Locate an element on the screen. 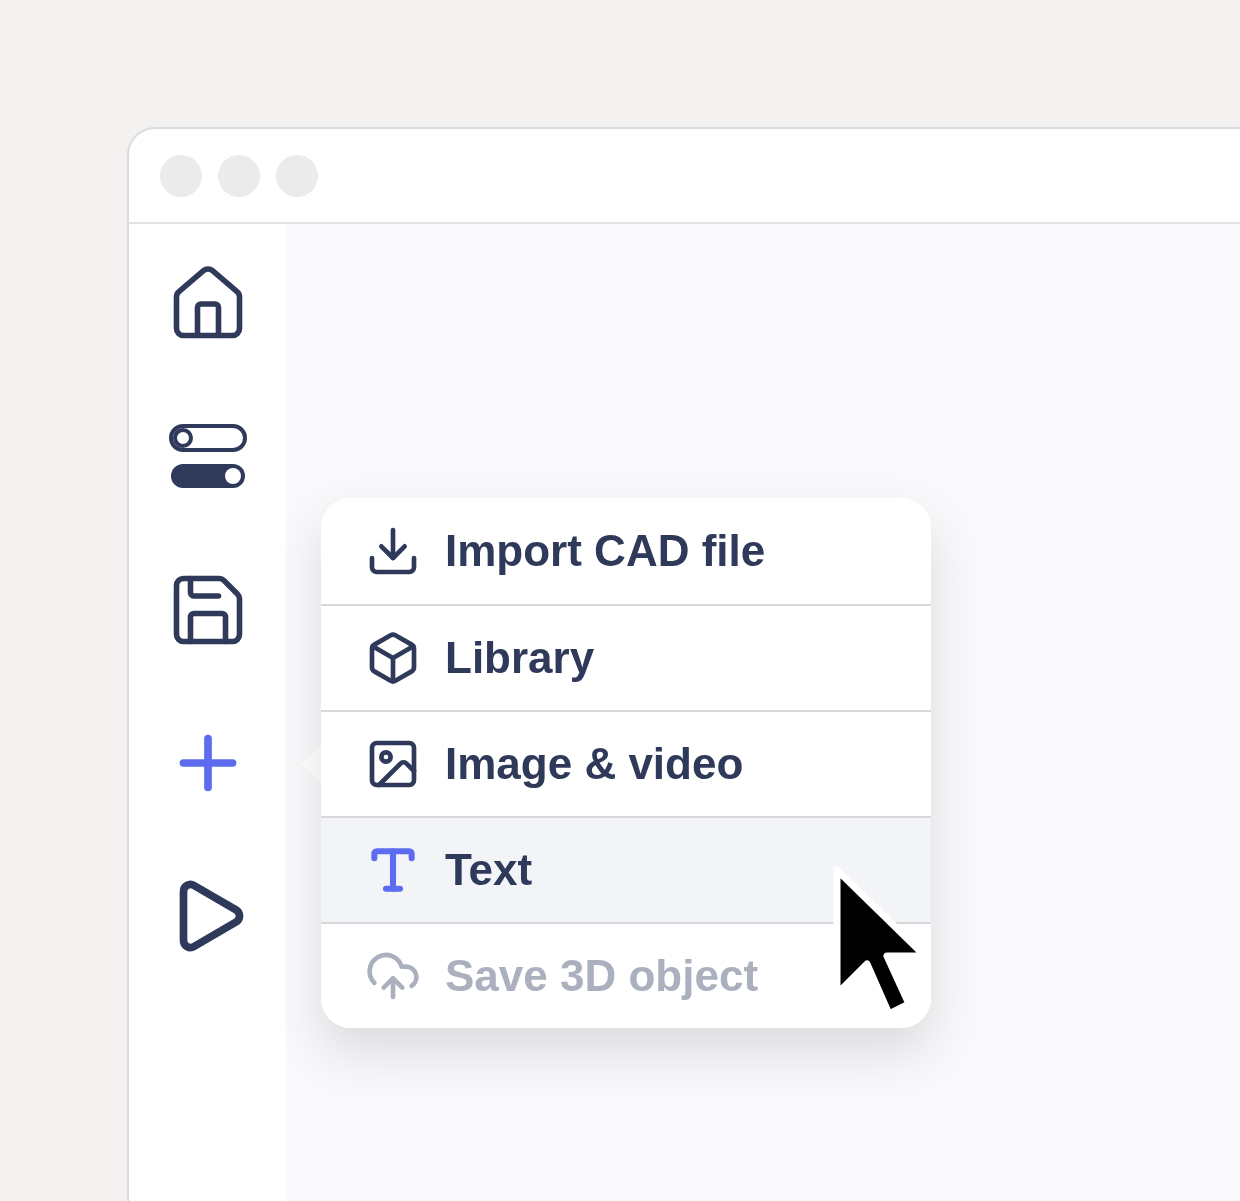 The width and height of the screenshot is (1240, 1201). menu-item-label: Image & video is located at coordinates (594, 764).